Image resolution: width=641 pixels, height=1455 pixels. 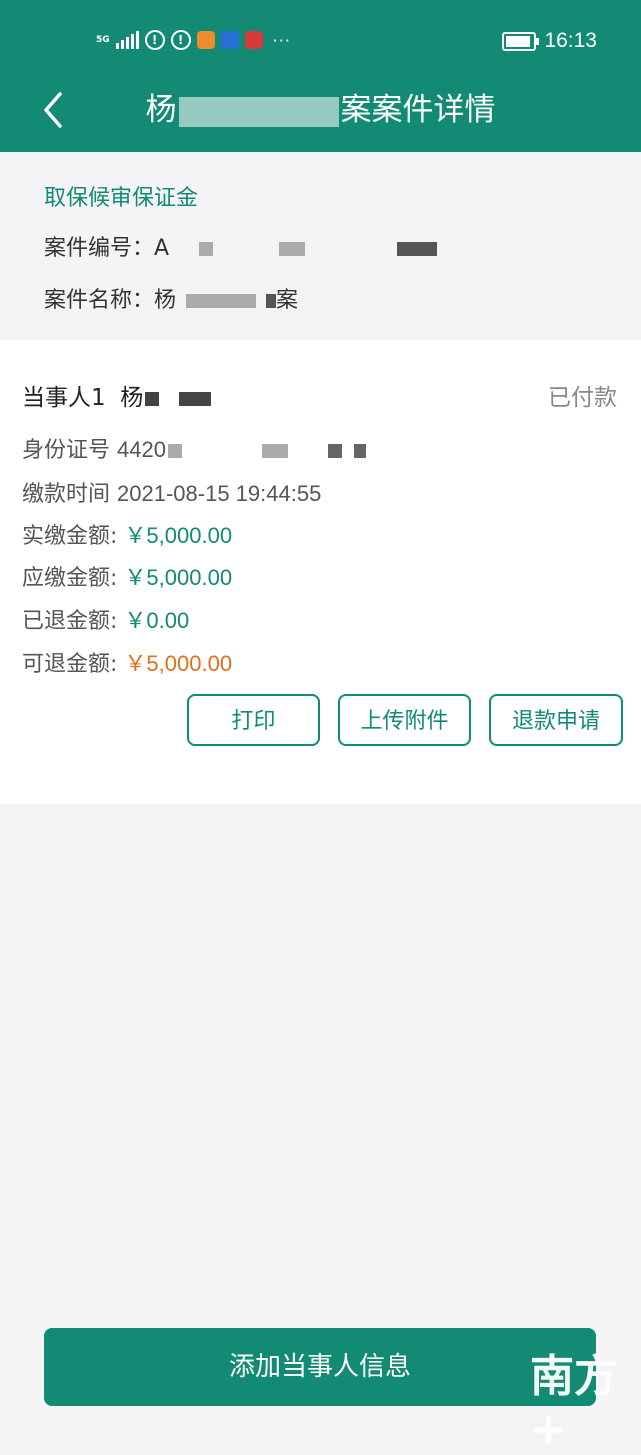 I want to click on network-type: 5G, so click(x=103, y=39).